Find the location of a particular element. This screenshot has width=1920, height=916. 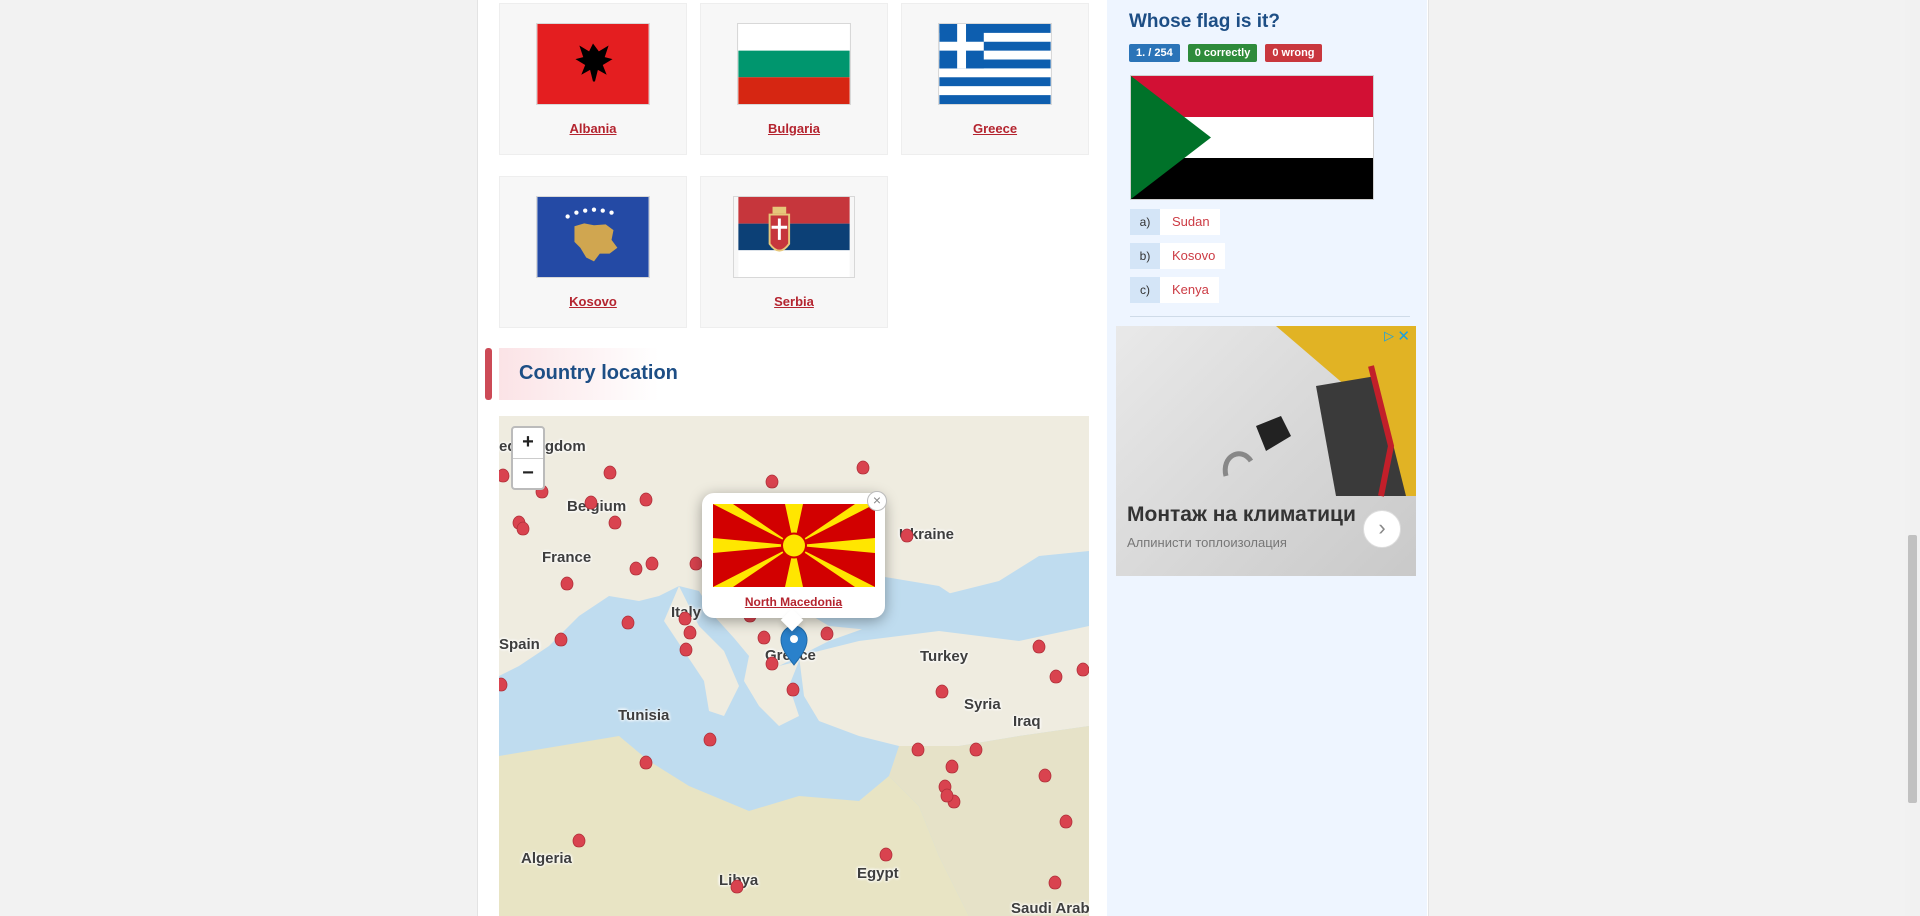

wrong-badge: 0 wrong is located at coordinates (1293, 53).